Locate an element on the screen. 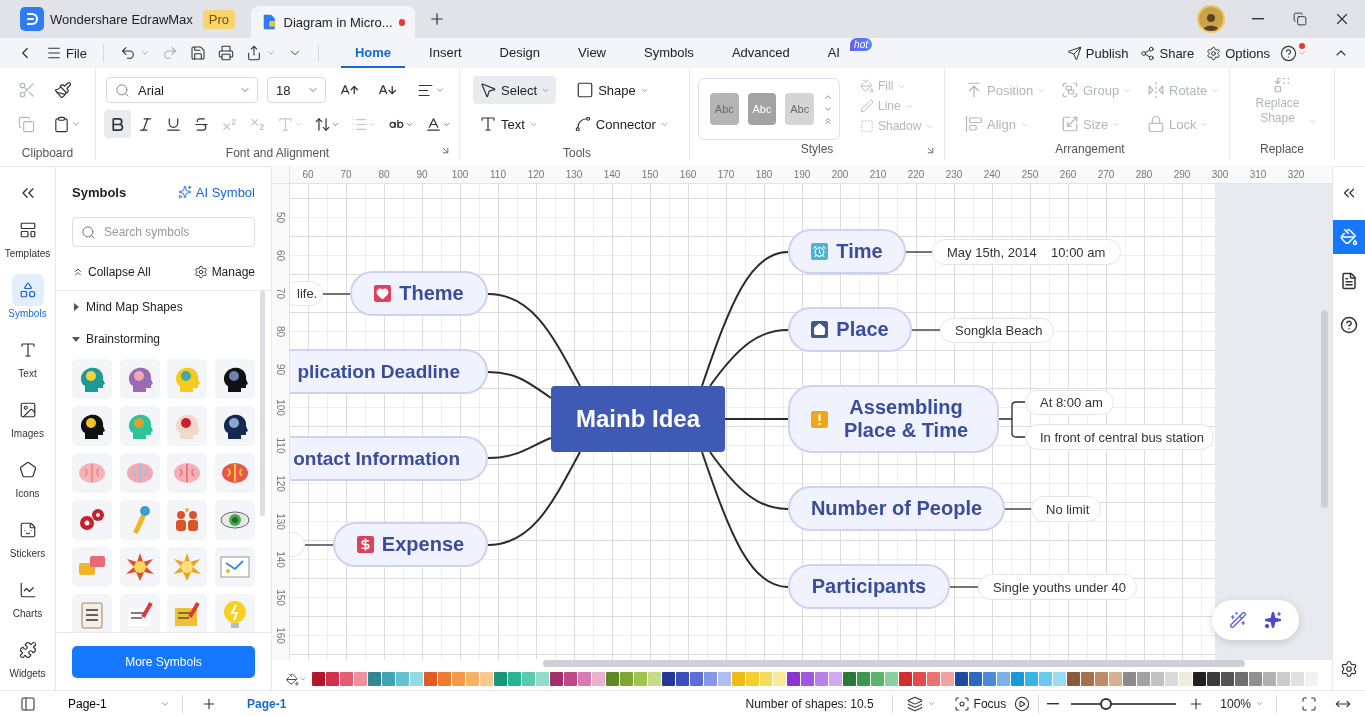  topic-label: Number of People is located at coordinates (896, 508).